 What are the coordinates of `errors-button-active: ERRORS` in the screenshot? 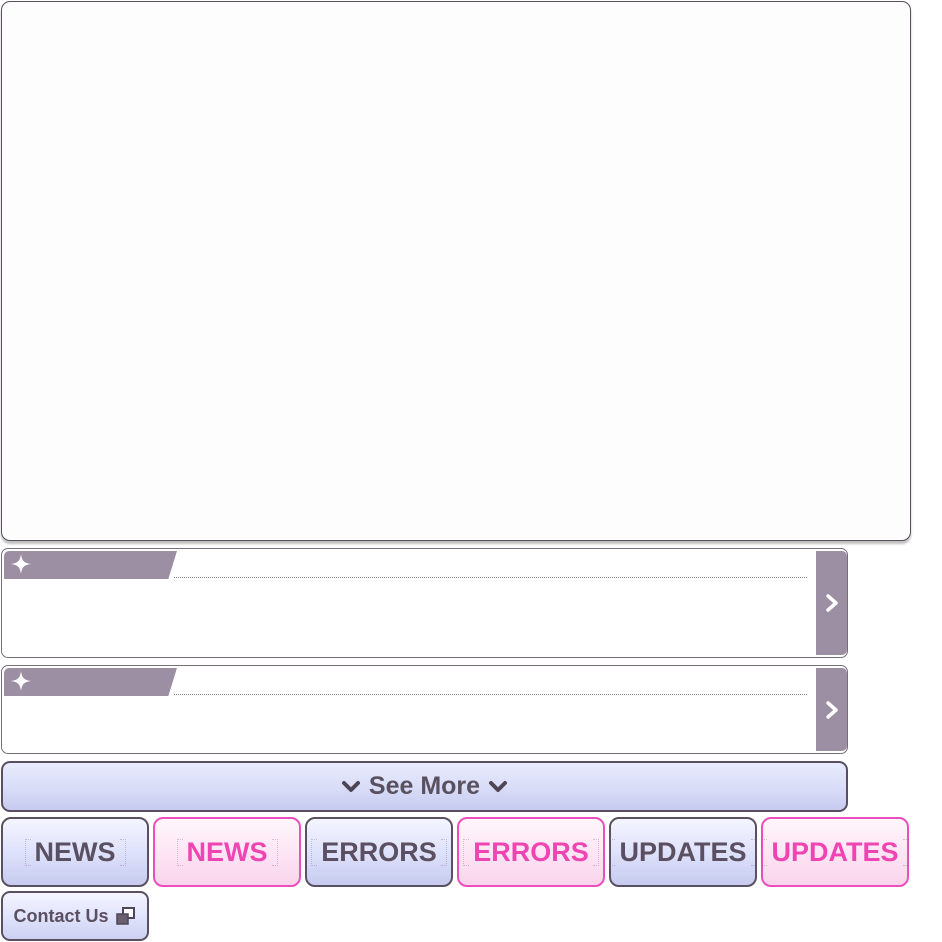 It's located at (531, 852).